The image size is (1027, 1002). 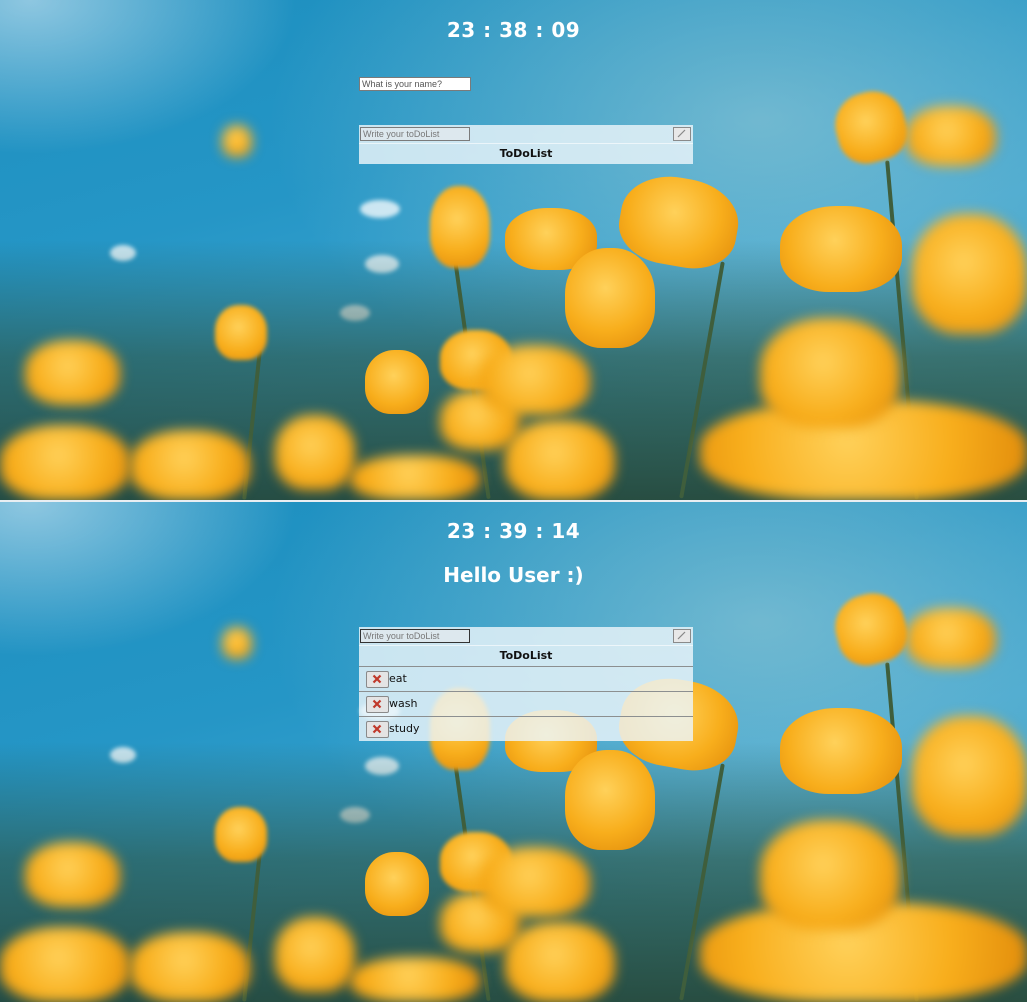 I want to click on todo-item-text: study, so click(x=404, y=728).